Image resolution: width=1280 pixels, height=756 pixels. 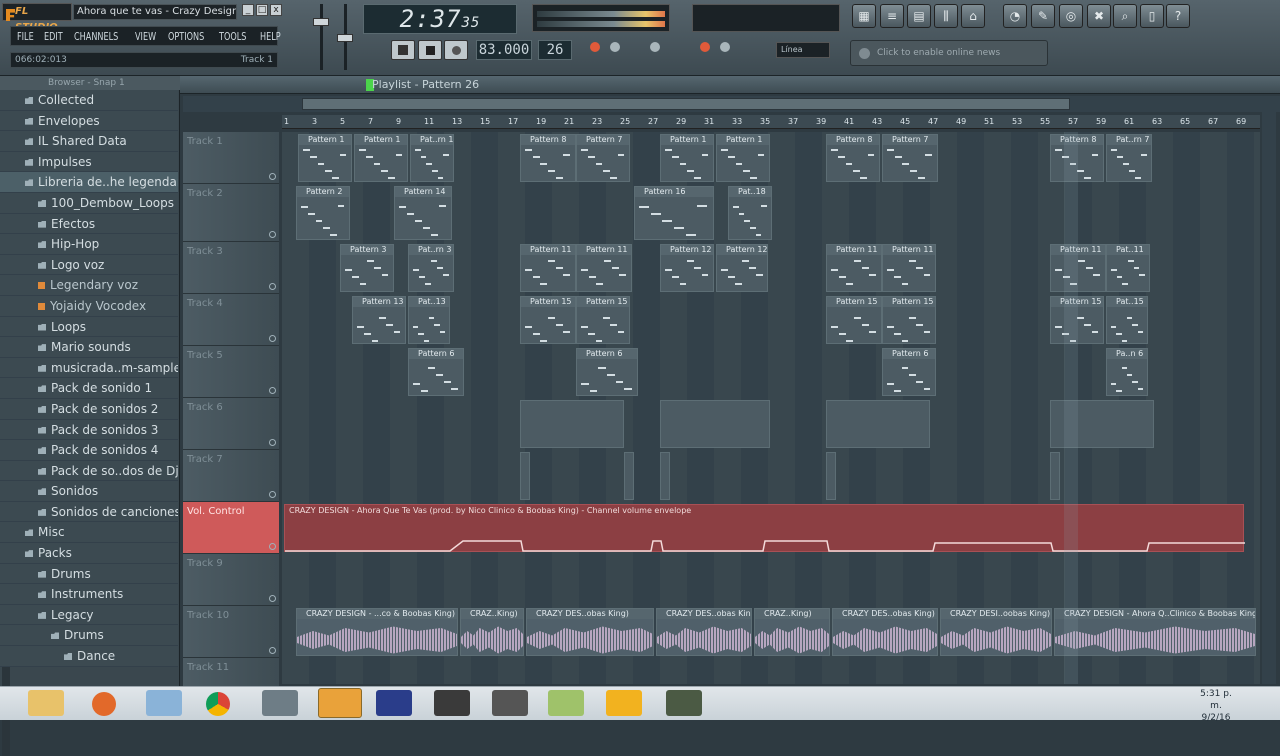 I want to click on browser-item: Hip-Hop, so click(x=89, y=244).